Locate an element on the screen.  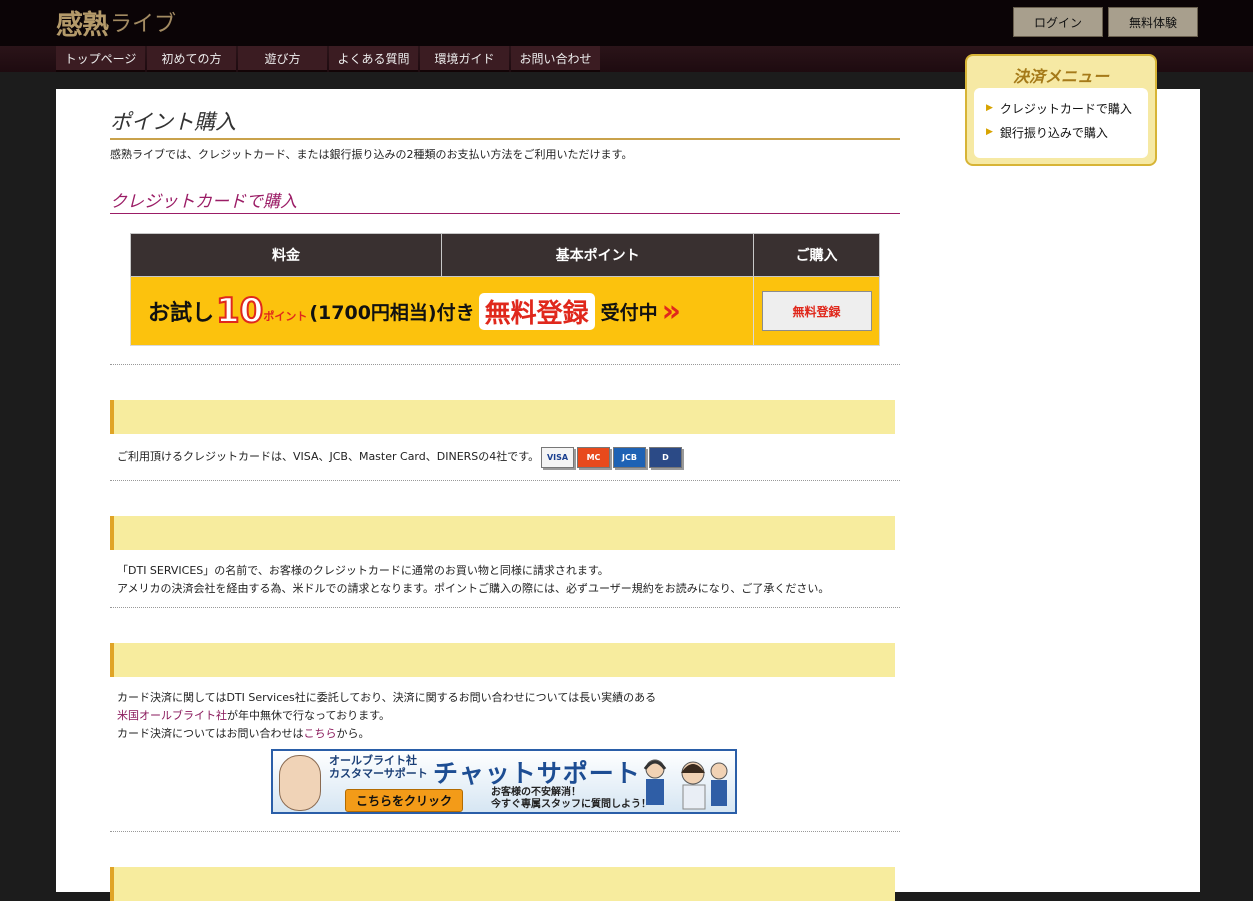
promo-banner: お試し 10 ポイント (1700円相当)付き 無料登録 受付中 » is located at coordinates (442, 311).